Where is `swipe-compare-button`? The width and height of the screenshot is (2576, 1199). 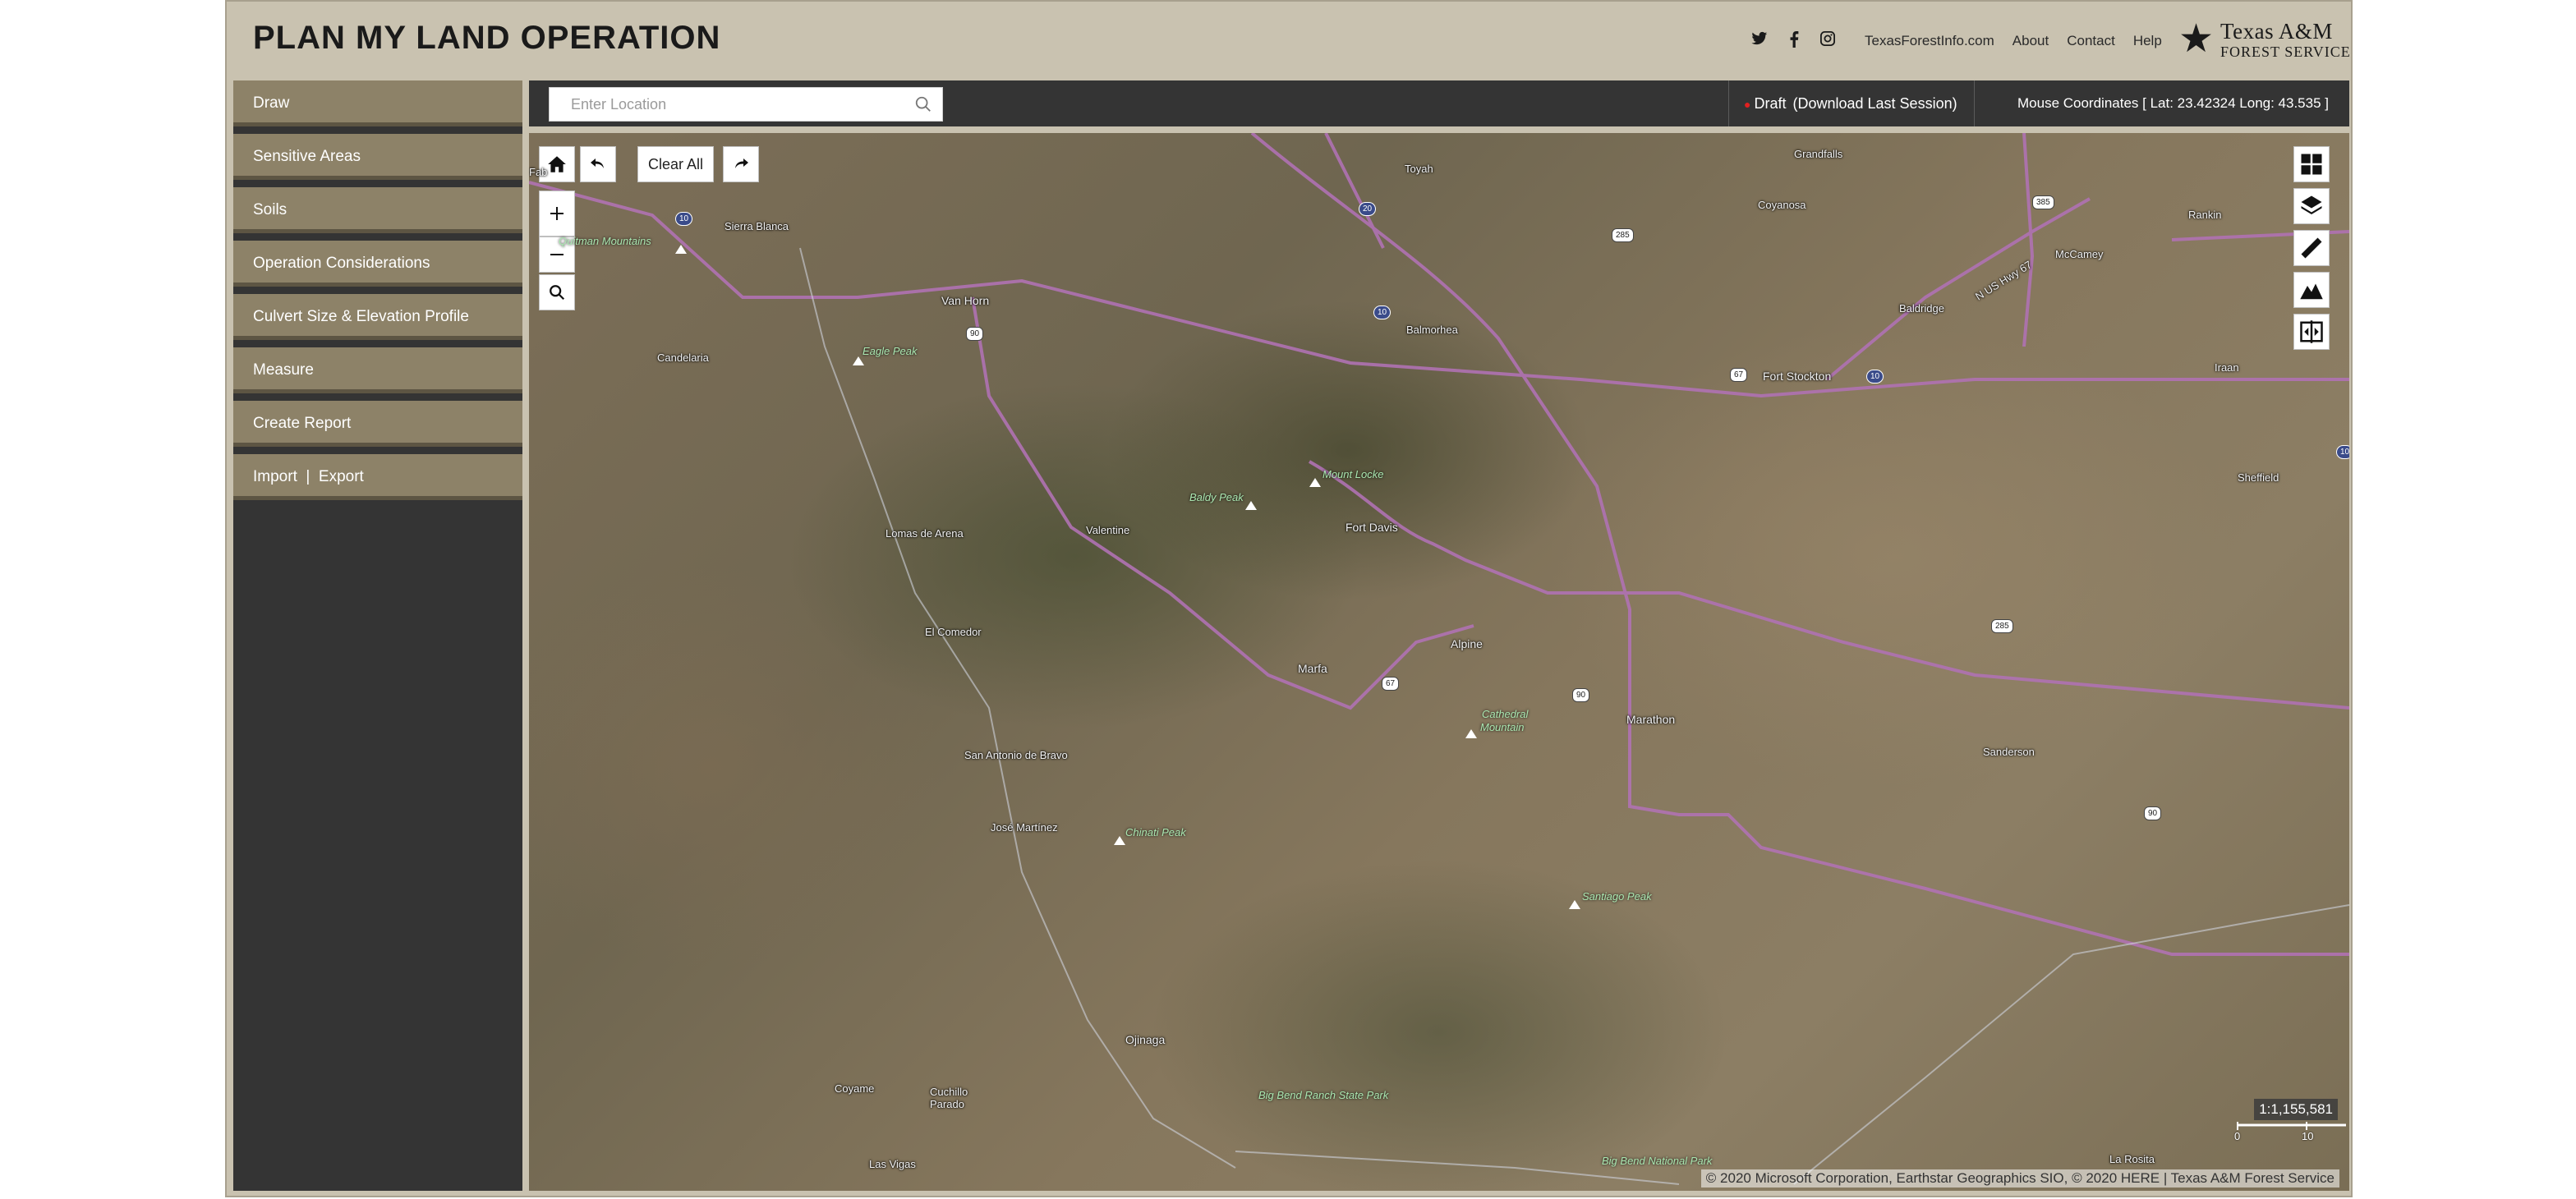
swipe-compare-button is located at coordinates (2311, 332).